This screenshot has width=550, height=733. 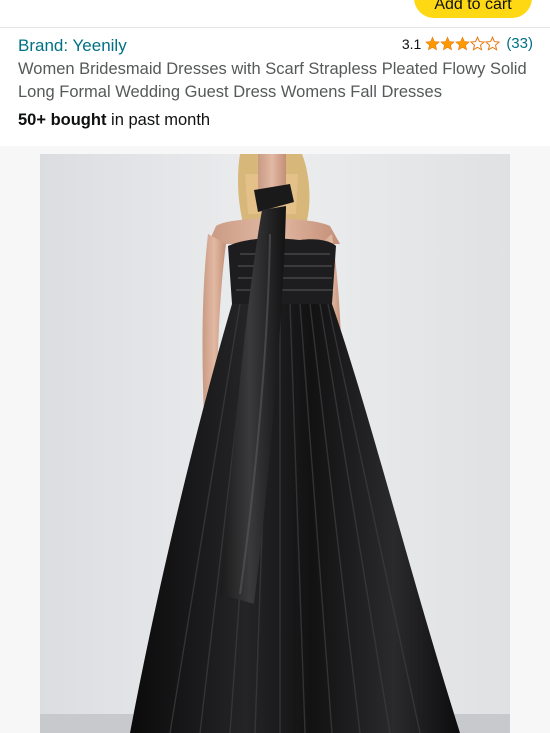 I want to click on star-rating, so click(x=463, y=43).